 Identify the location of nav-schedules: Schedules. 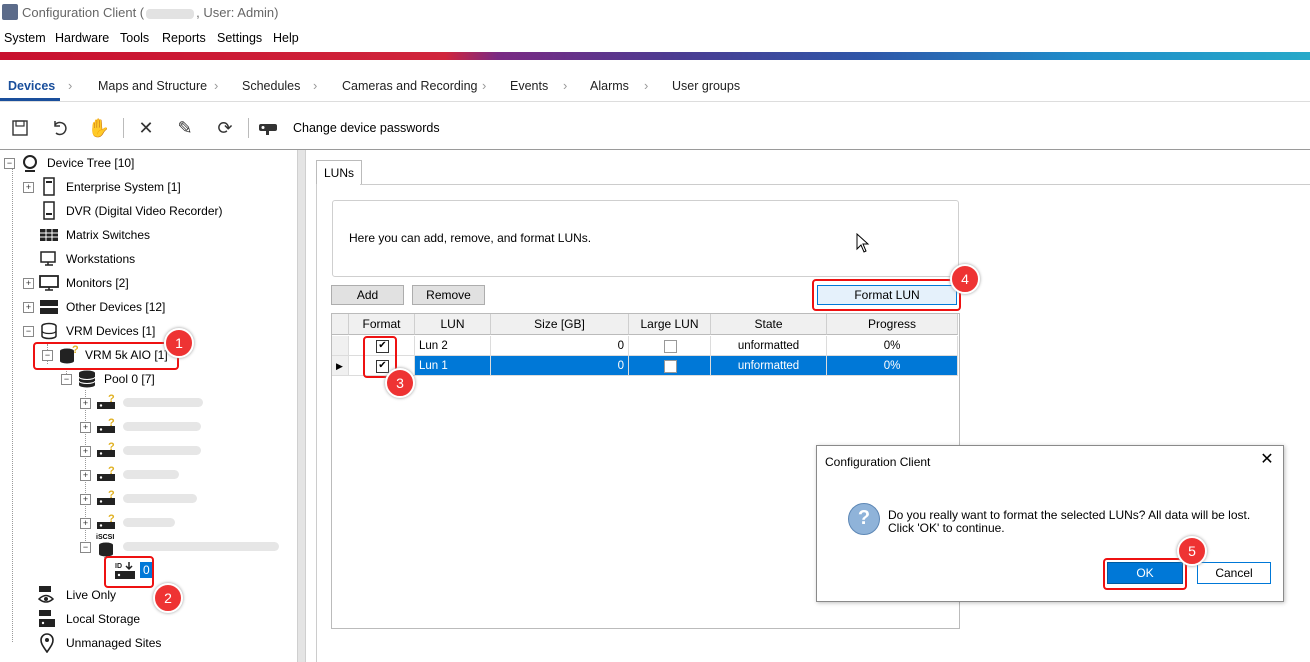
(271, 86).